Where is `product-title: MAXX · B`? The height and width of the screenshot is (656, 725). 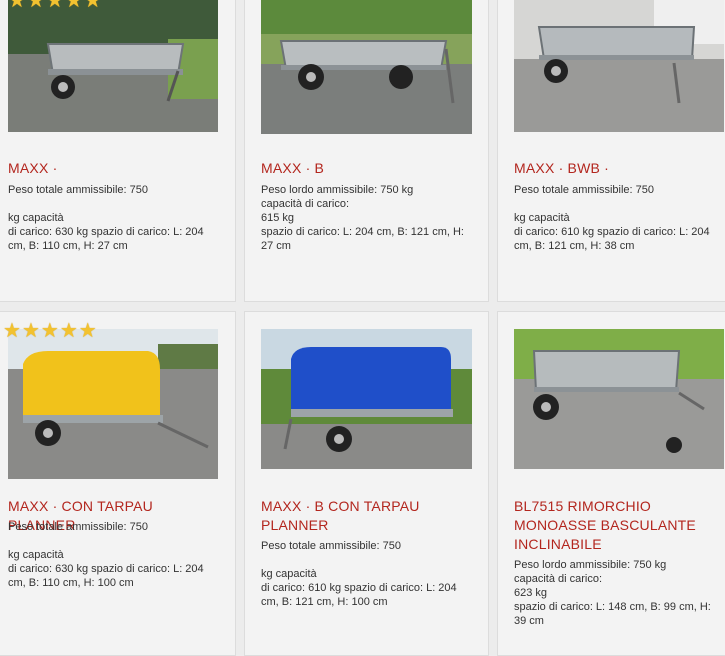
product-title: MAXX · B is located at coordinates (368, 168).